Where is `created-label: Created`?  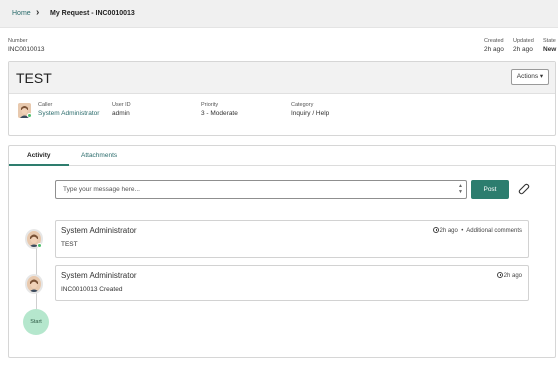
created-label: Created is located at coordinates (494, 41).